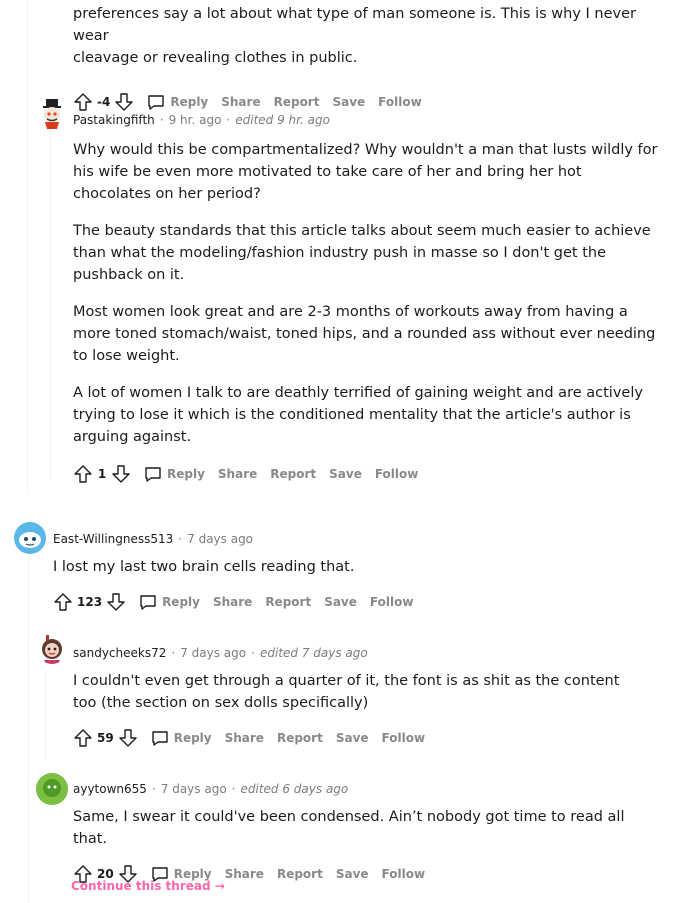 The width and height of the screenshot is (679, 903). What do you see at coordinates (105, 738) in the screenshot?
I see `vote-count: 59` at bounding box center [105, 738].